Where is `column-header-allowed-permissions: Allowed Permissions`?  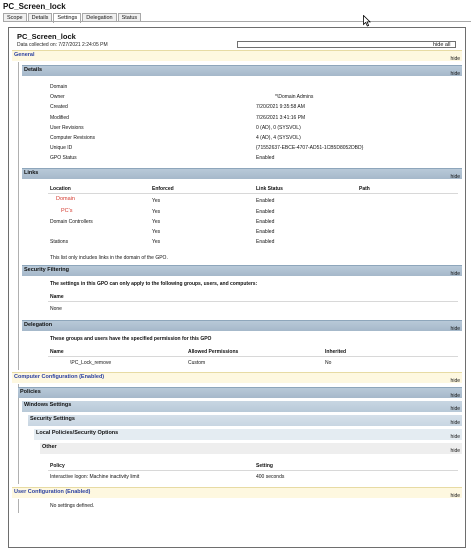 column-header-allowed-permissions: Allowed Permissions is located at coordinates (213, 352).